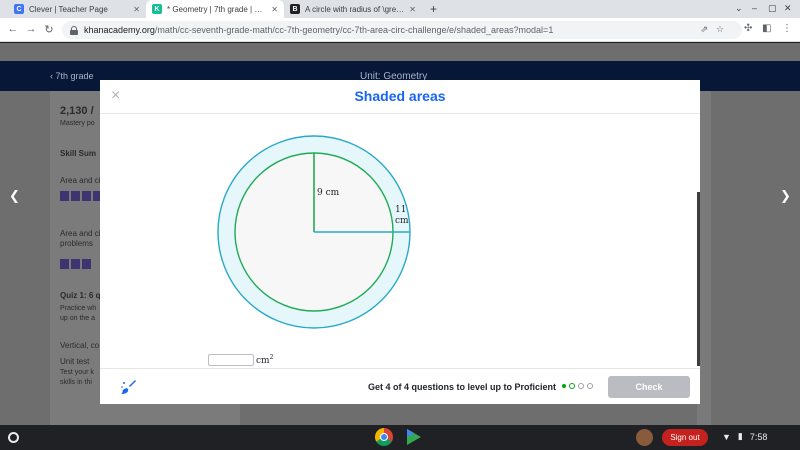 The image size is (800, 450). I want to click on tab-title: * Geometry | 7th grade | Math | K, so click(217, 9).